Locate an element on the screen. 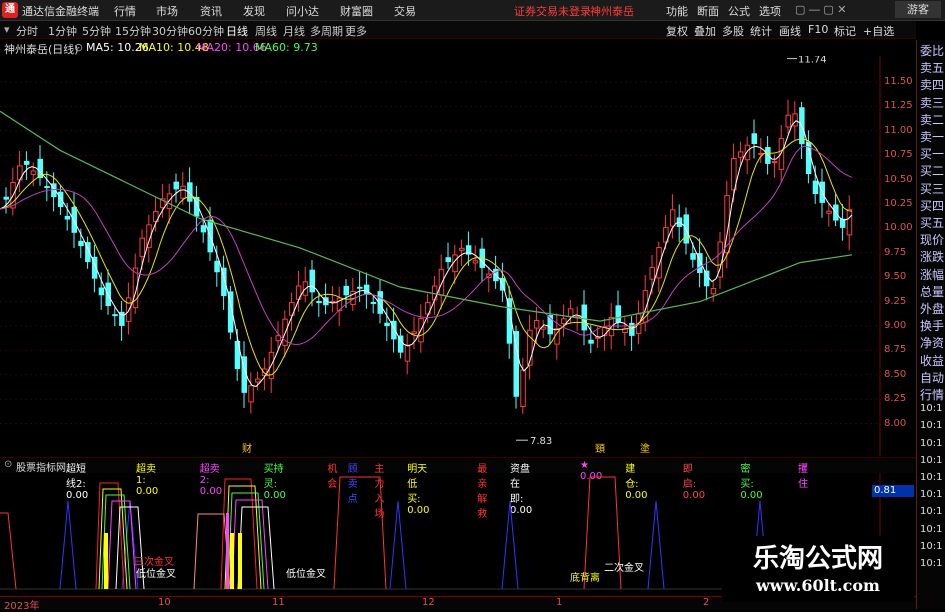  tool-f10: F10 is located at coordinates (818, 29).